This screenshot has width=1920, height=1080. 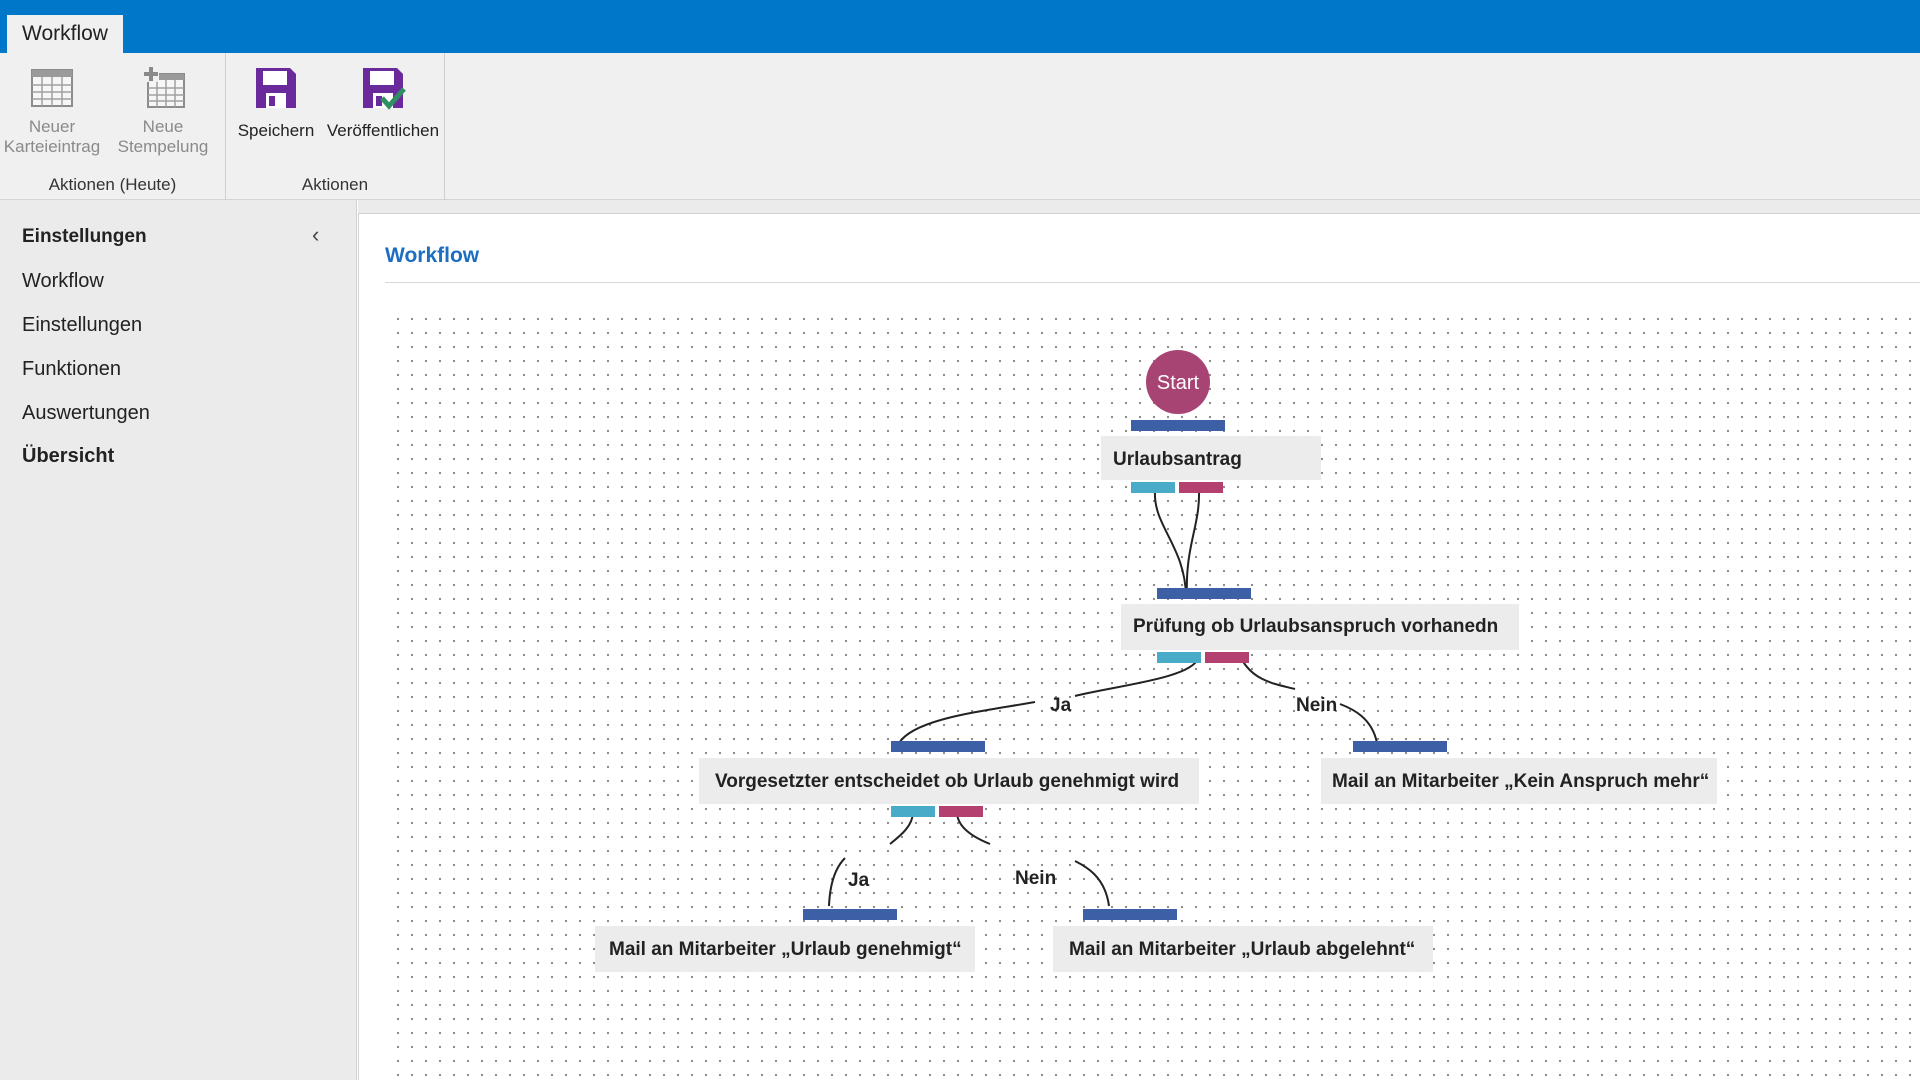 What do you see at coordinates (384, 89) in the screenshot?
I see `save-publish-icon` at bounding box center [384, 89].